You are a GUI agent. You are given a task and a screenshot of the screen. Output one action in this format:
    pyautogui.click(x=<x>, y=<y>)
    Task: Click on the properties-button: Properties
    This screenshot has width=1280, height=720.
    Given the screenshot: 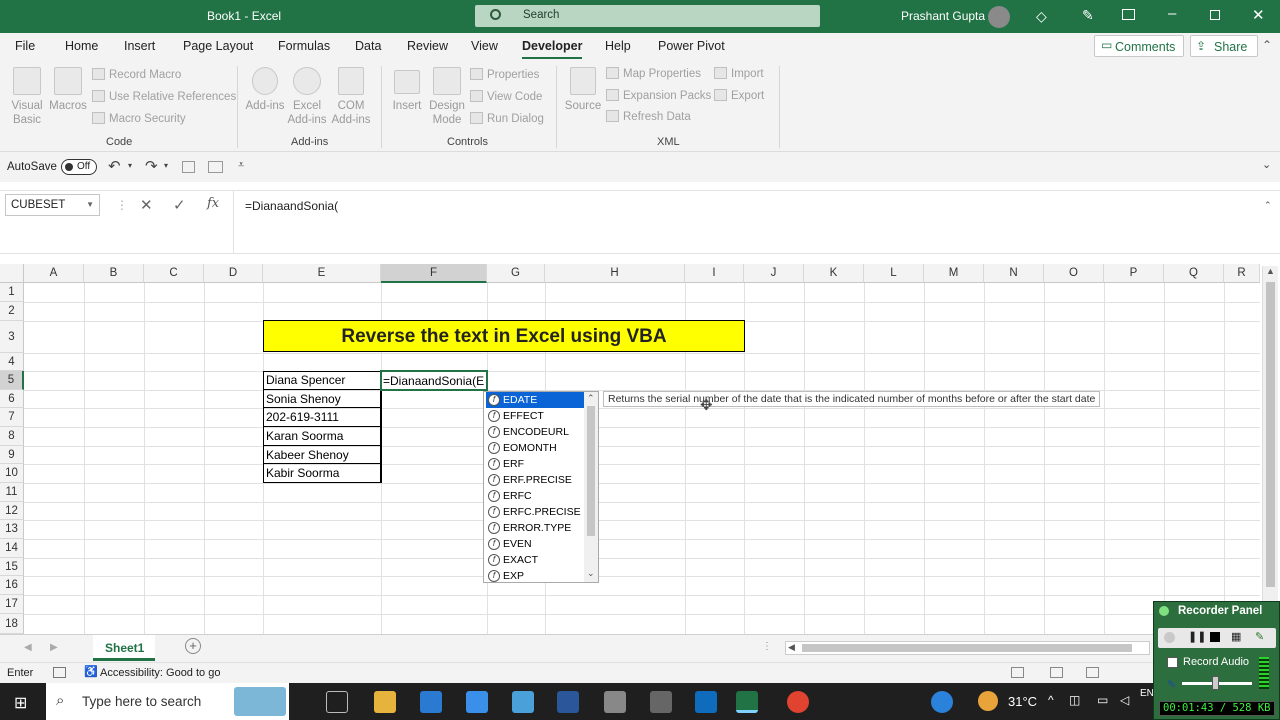 What is the action you would take?
    pyautogui.click(x=504, y=74)
    